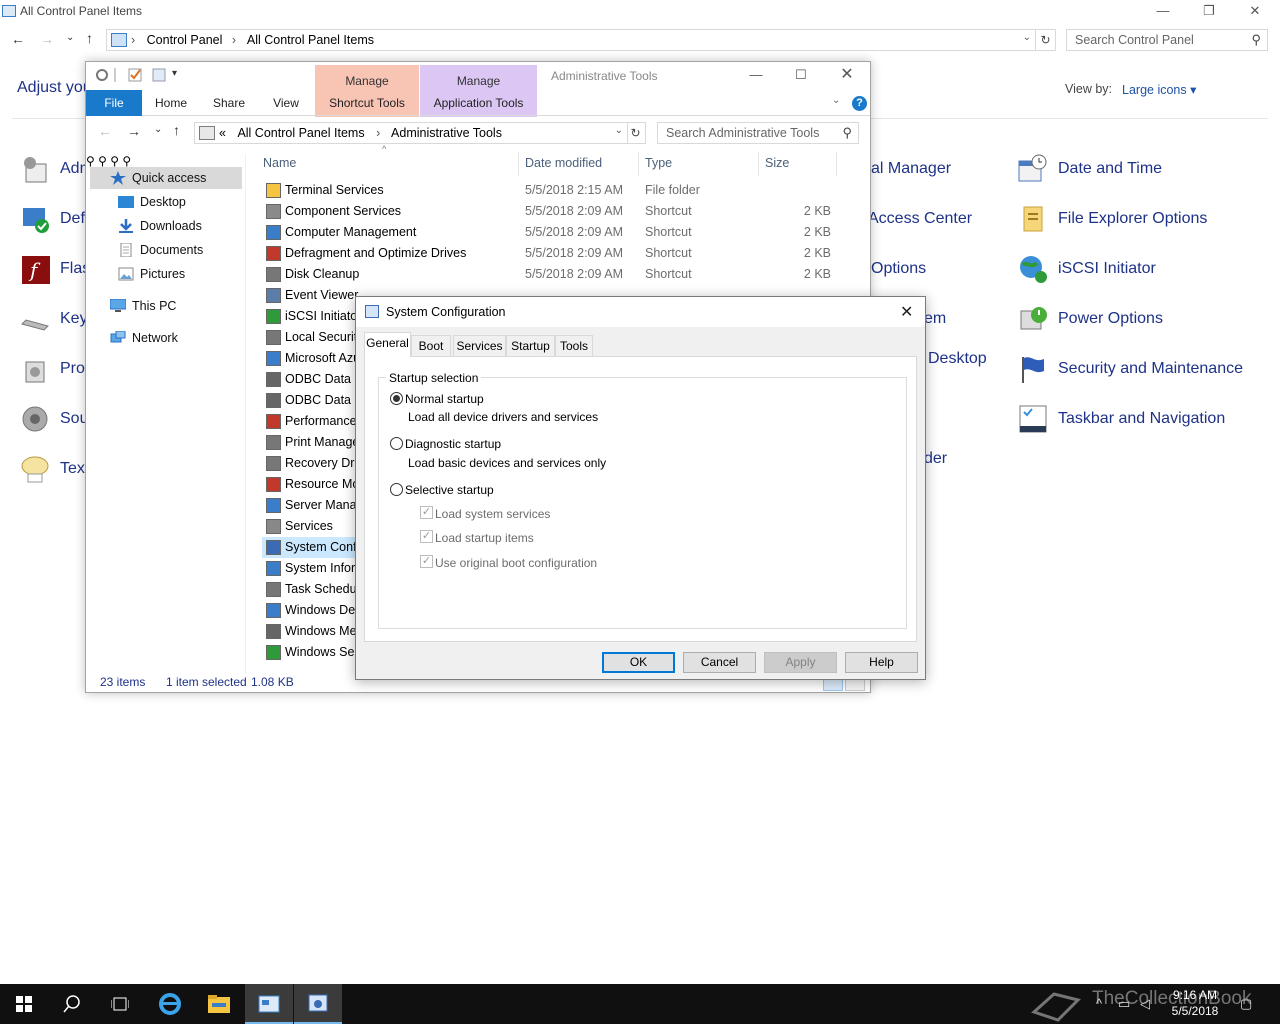  What do you see at coordinates (51, 219) in the screenshot?
I see `cp-item-default-programs: Def` at bounding box center [51, 219].